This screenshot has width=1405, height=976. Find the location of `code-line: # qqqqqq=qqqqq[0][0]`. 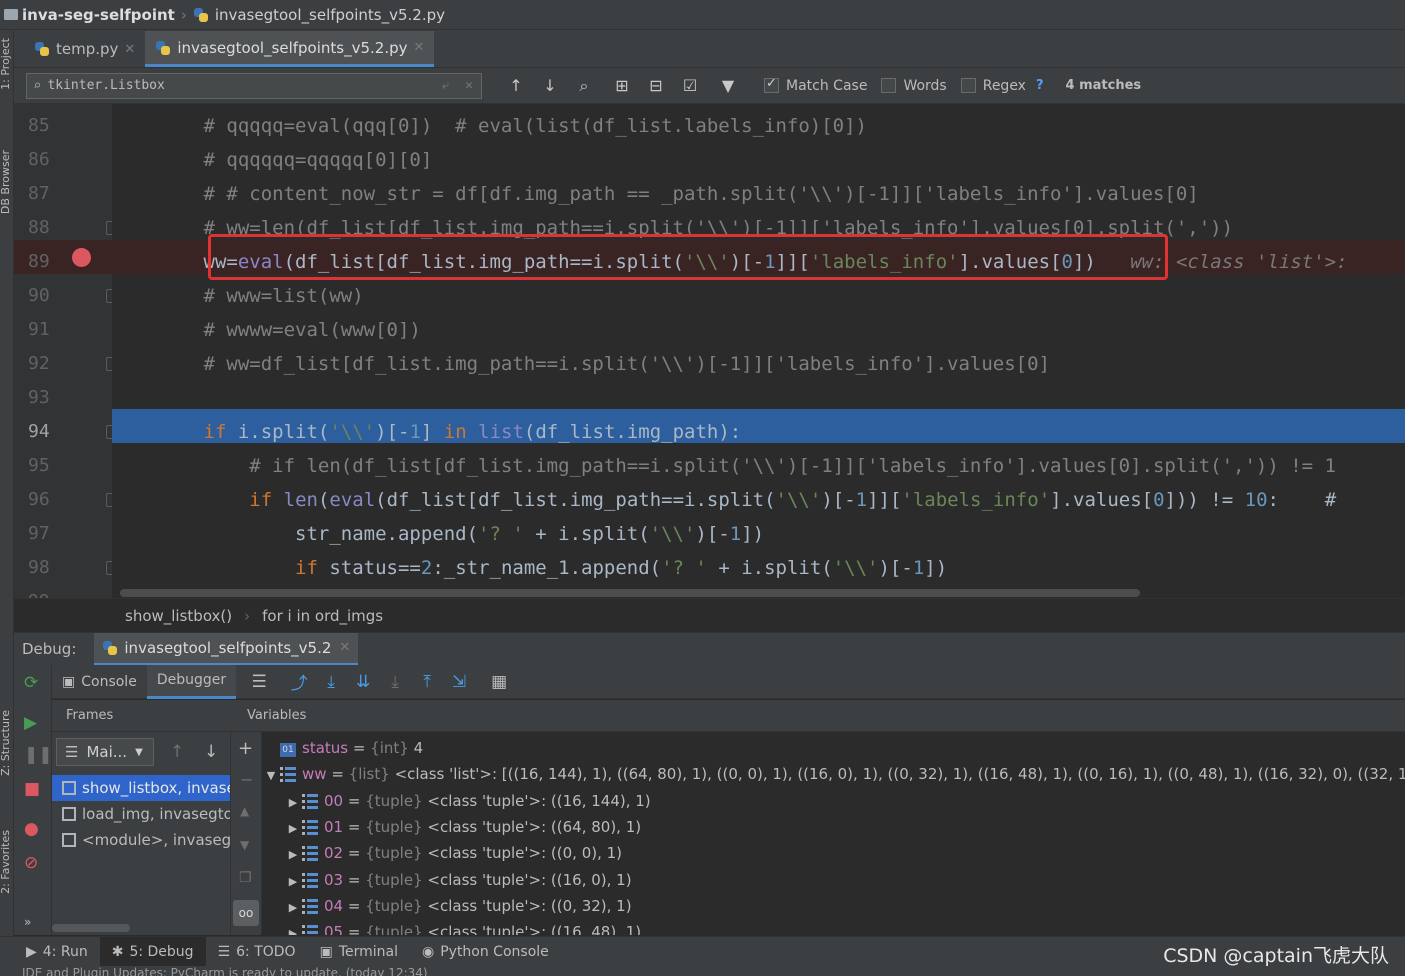

code-line: # qqqqqq=qqqqq[0][0] is located at coordinates (758, 160).